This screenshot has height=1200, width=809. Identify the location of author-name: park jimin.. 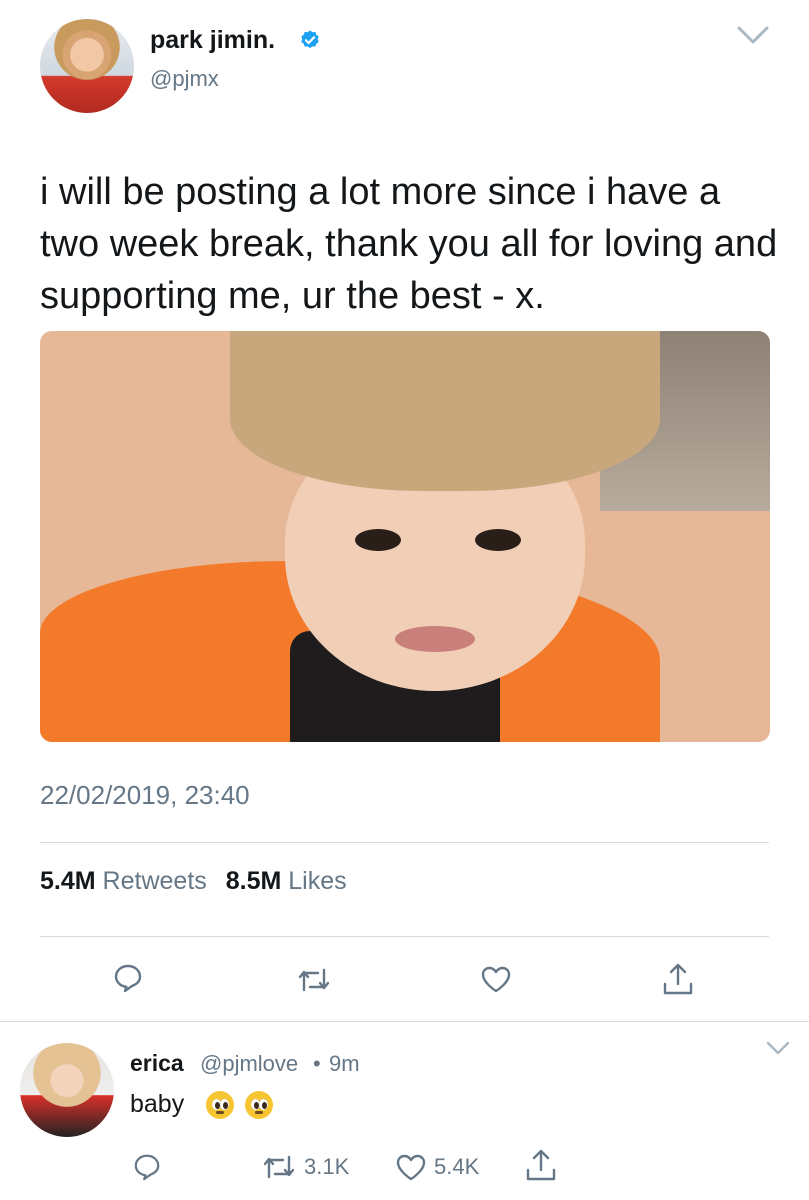
(212, 40).